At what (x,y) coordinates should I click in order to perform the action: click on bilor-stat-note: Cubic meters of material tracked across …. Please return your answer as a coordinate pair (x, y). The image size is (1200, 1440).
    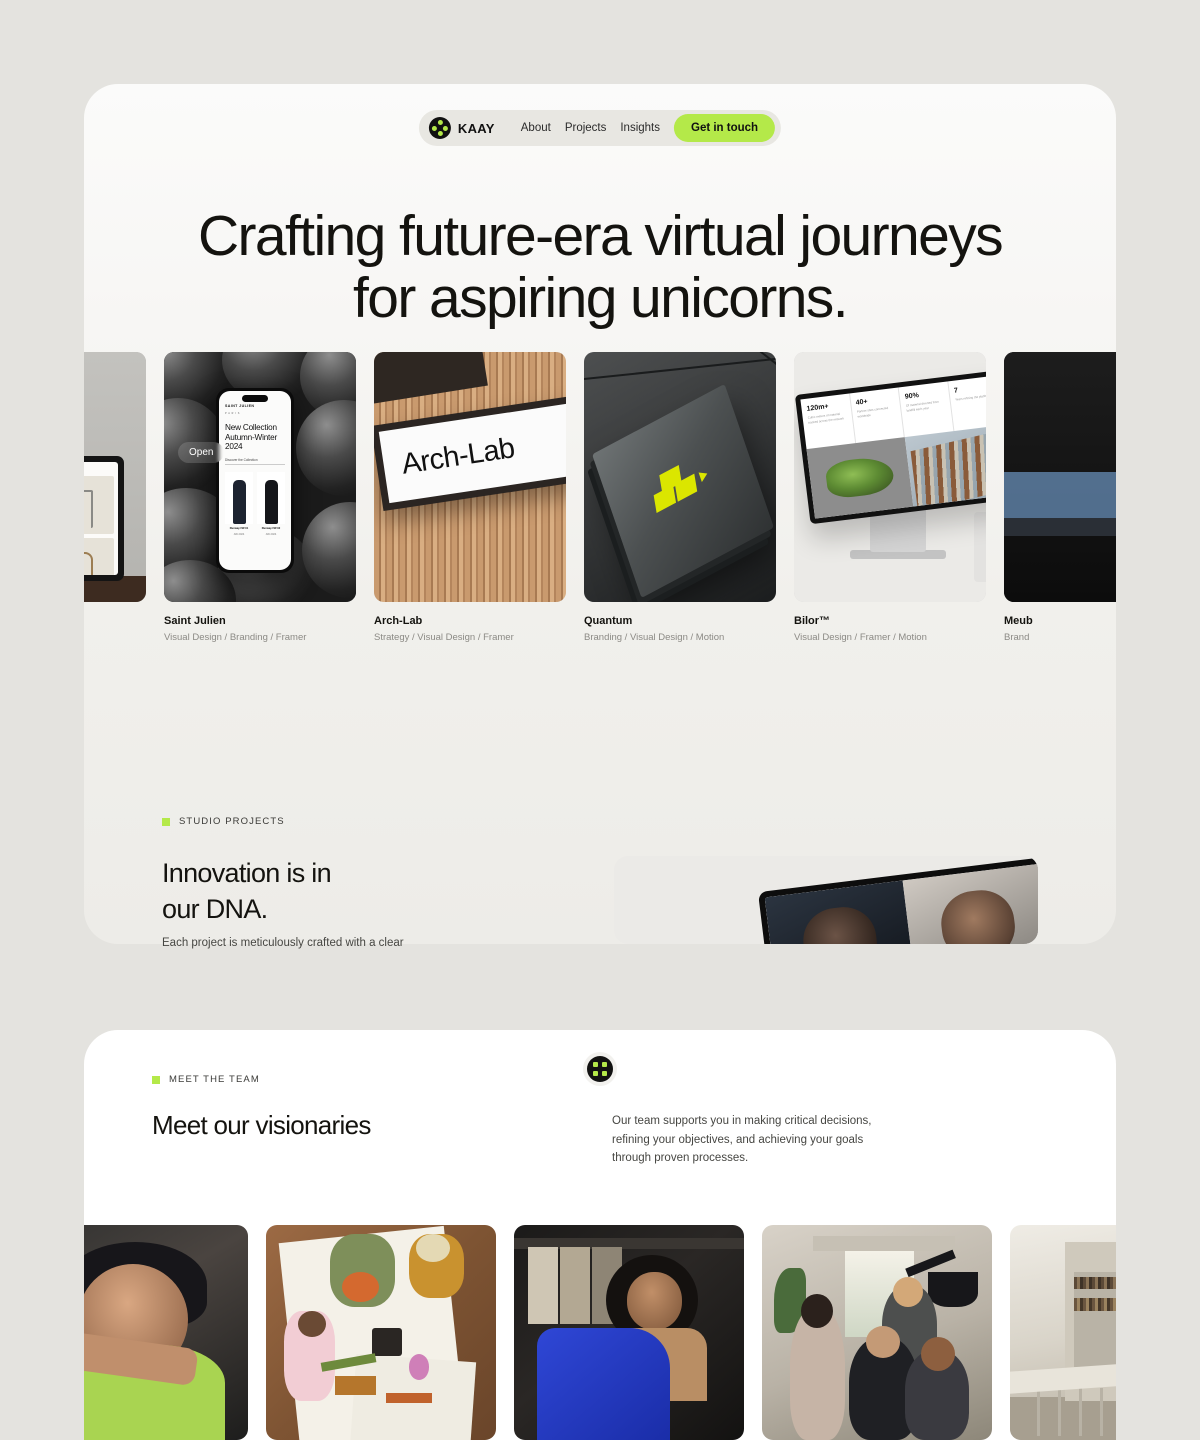
    Looking at the image, I should click on (826, 418).